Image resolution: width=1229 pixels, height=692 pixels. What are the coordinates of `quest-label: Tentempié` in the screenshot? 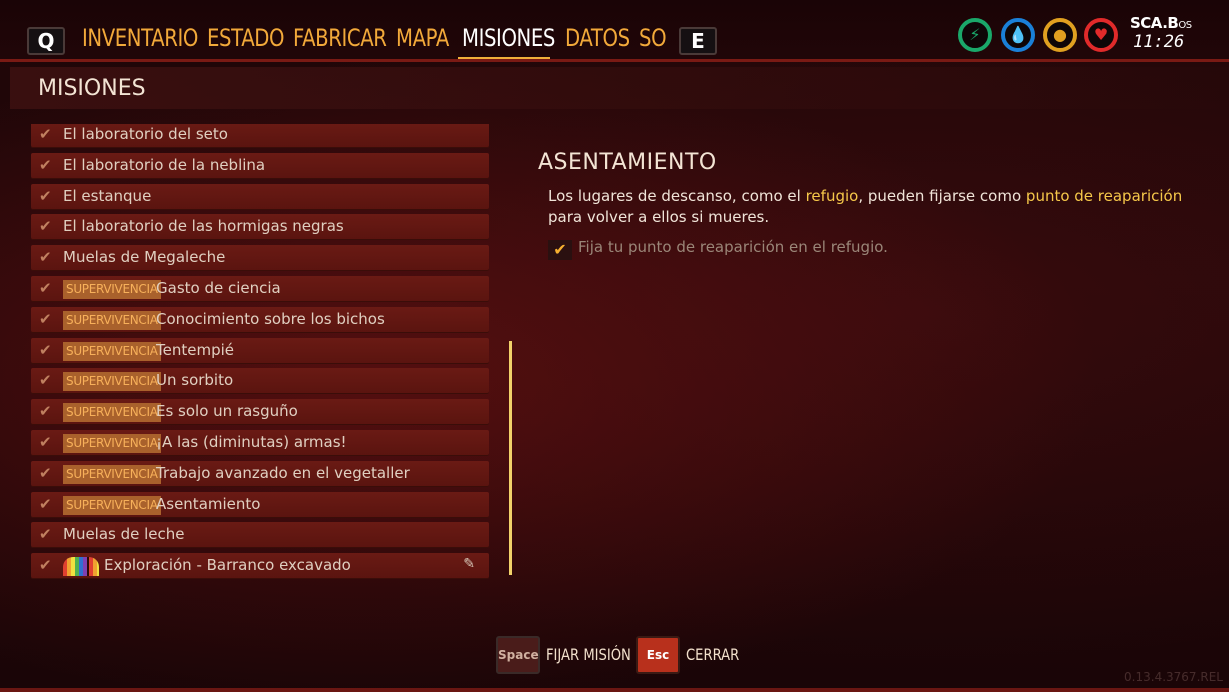 It's located at (195, 349).